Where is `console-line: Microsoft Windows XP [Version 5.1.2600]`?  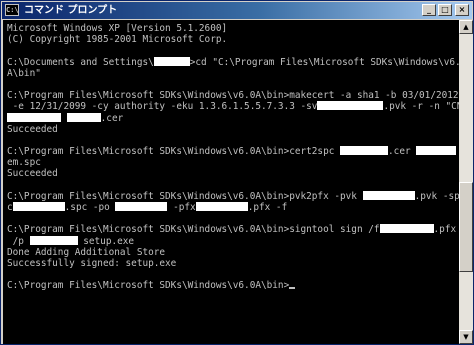
console-line: Microsoft Windows XP [Version 5.1.2600] is located at coordinates (117, 28).